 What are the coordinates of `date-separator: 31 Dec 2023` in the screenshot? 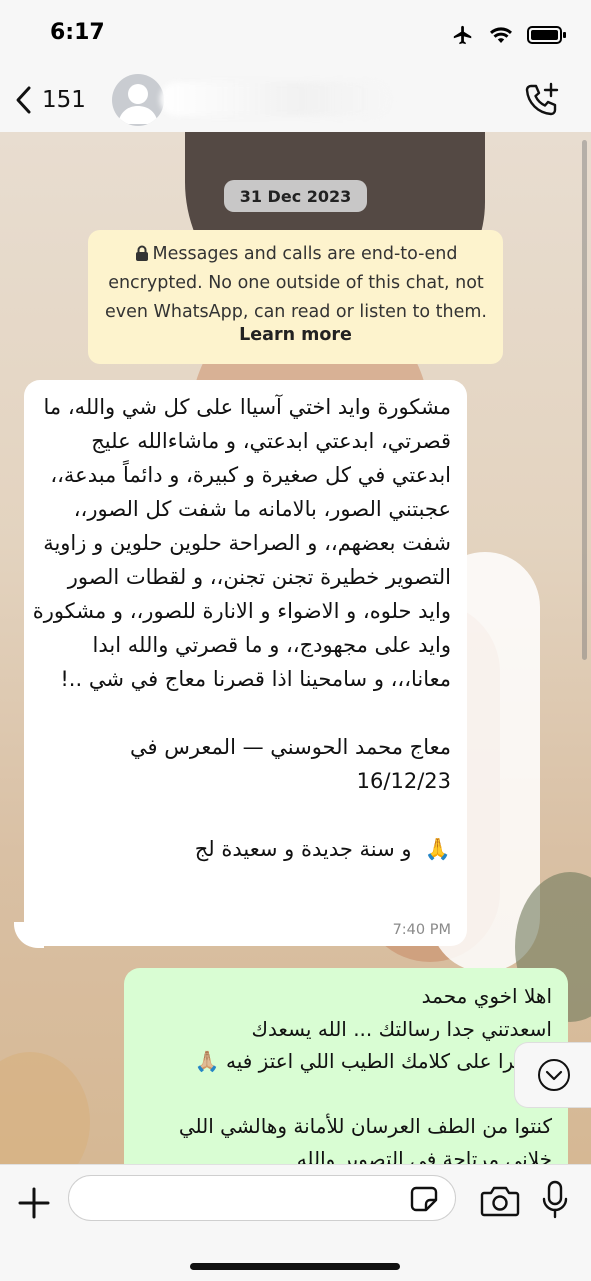 It's located at (295, 196).